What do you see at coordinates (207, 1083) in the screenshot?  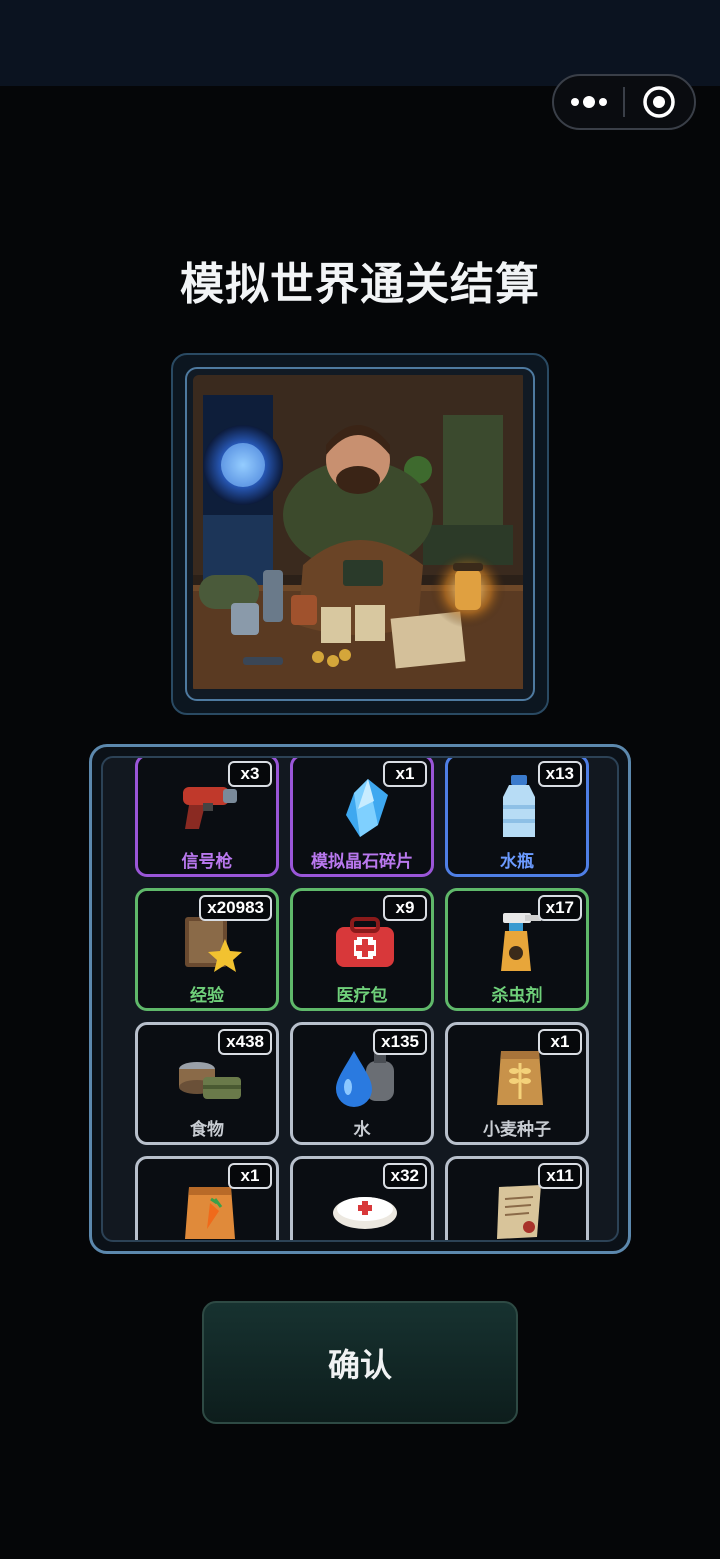 I see `item-slot-food: x438 食物` at bounding box center [207, 1083].